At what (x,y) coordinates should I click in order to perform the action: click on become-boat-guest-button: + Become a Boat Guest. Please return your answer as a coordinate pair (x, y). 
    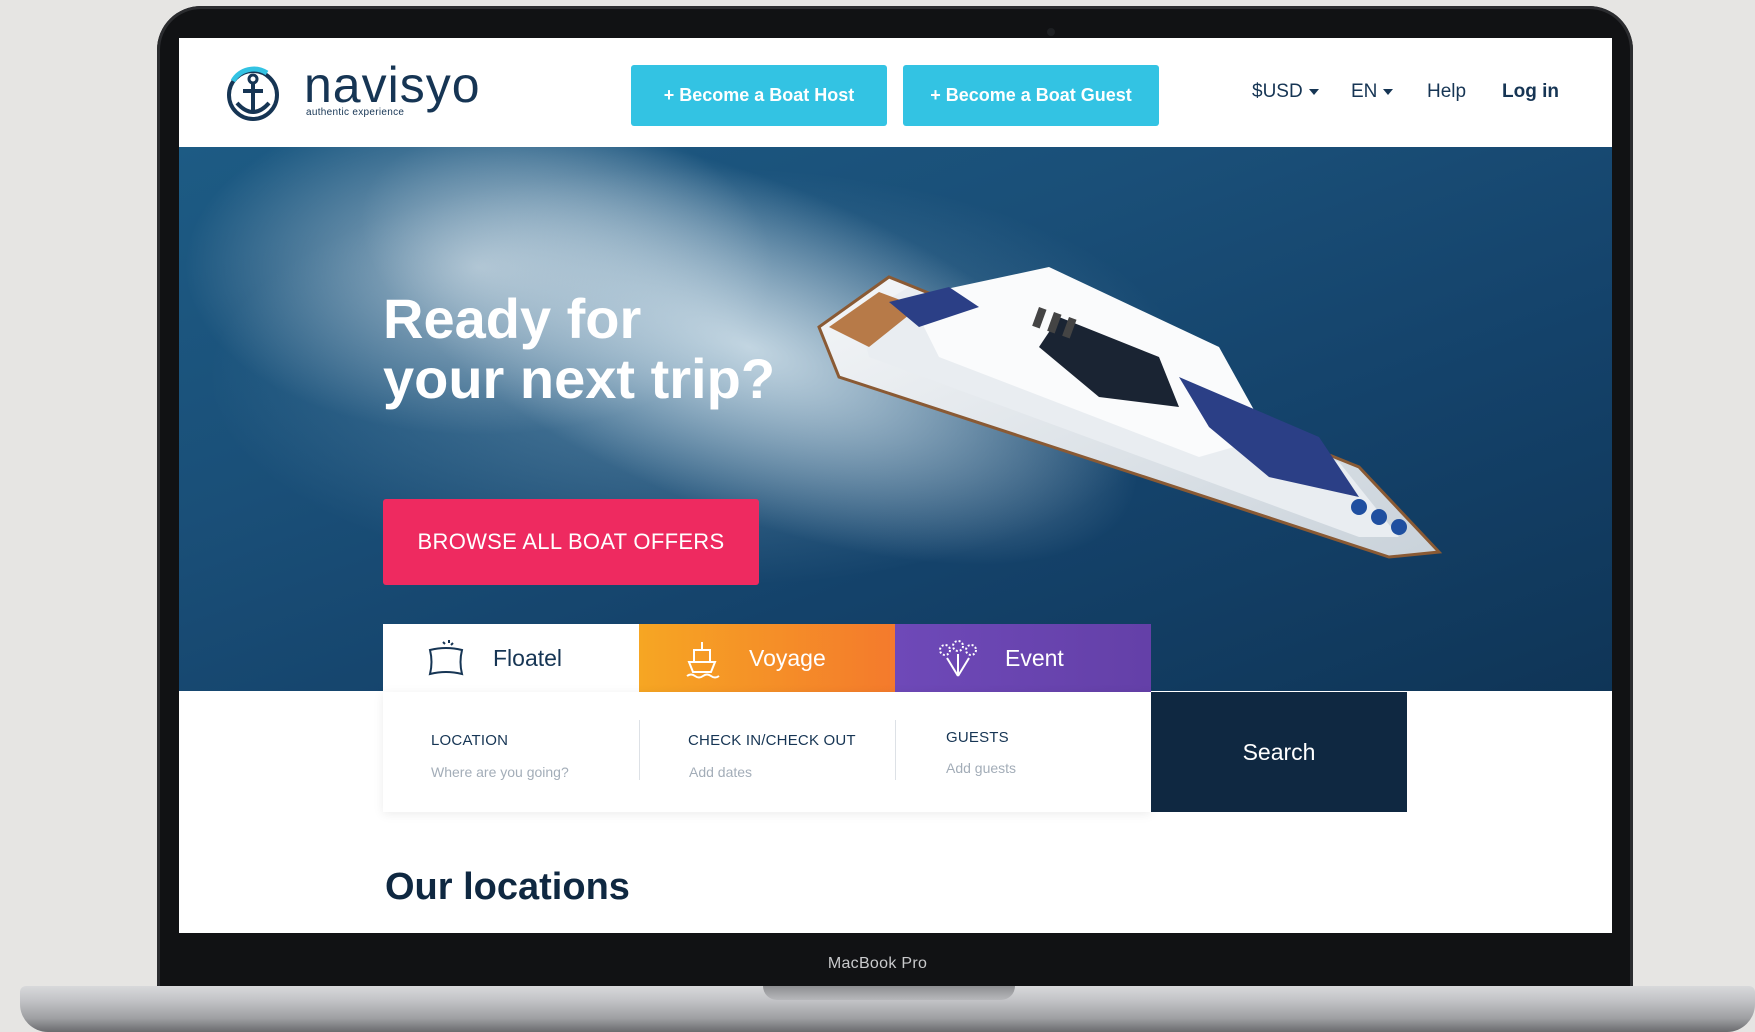
    Looking at the image, I should click on (1031, 95).